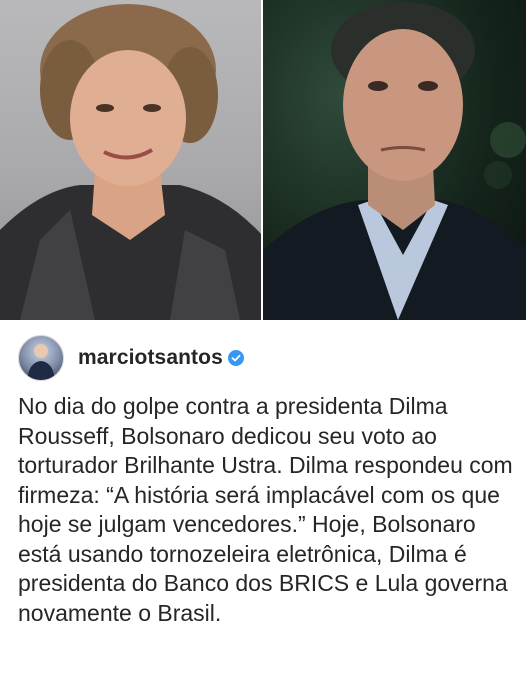 This screenshot has height=695, width=526. Describe the element at coordinates (235, 358) in the screenshot. I see `verified-badge-icon` at that location.